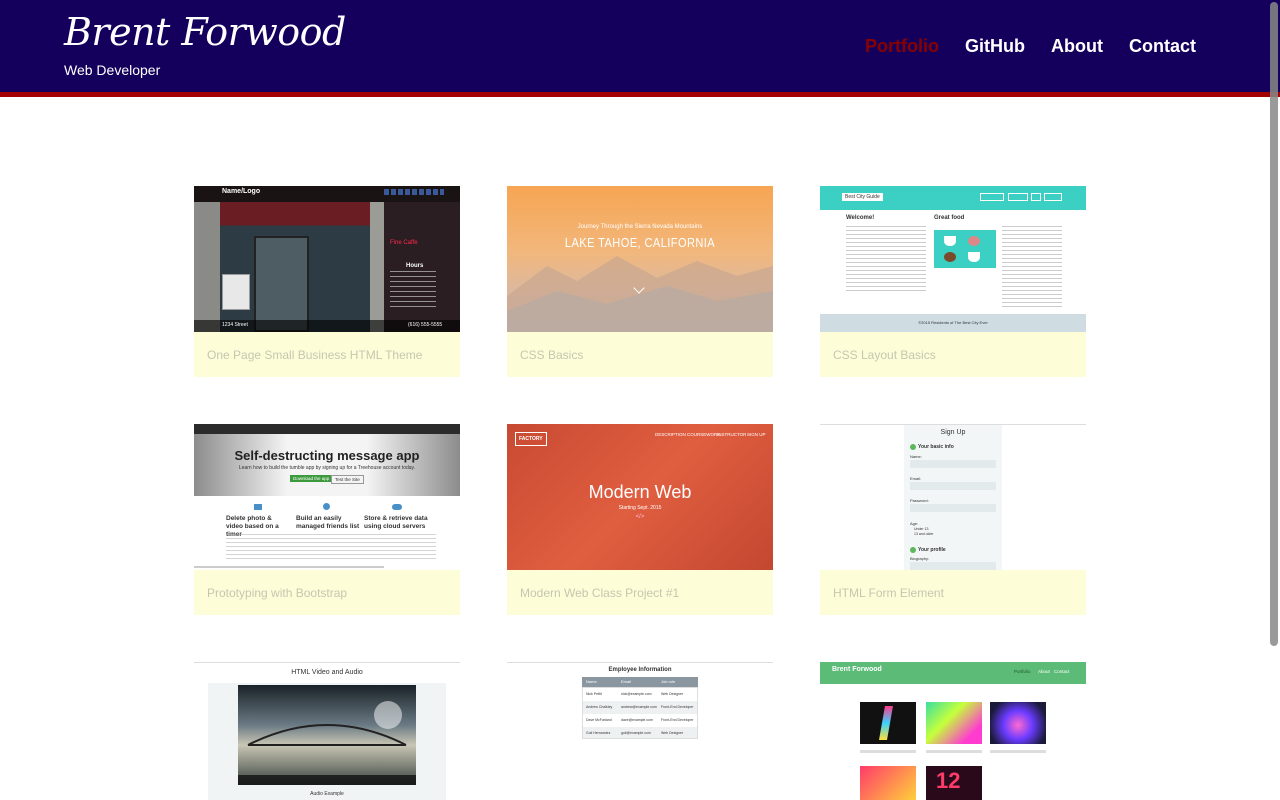 The width and height of the screenshot is (1280, 800). What do you see at coordinates (953, 354) in the screenshot?
I see `project-caption: CSS Layout Basics` at bounding box center [953, 354].